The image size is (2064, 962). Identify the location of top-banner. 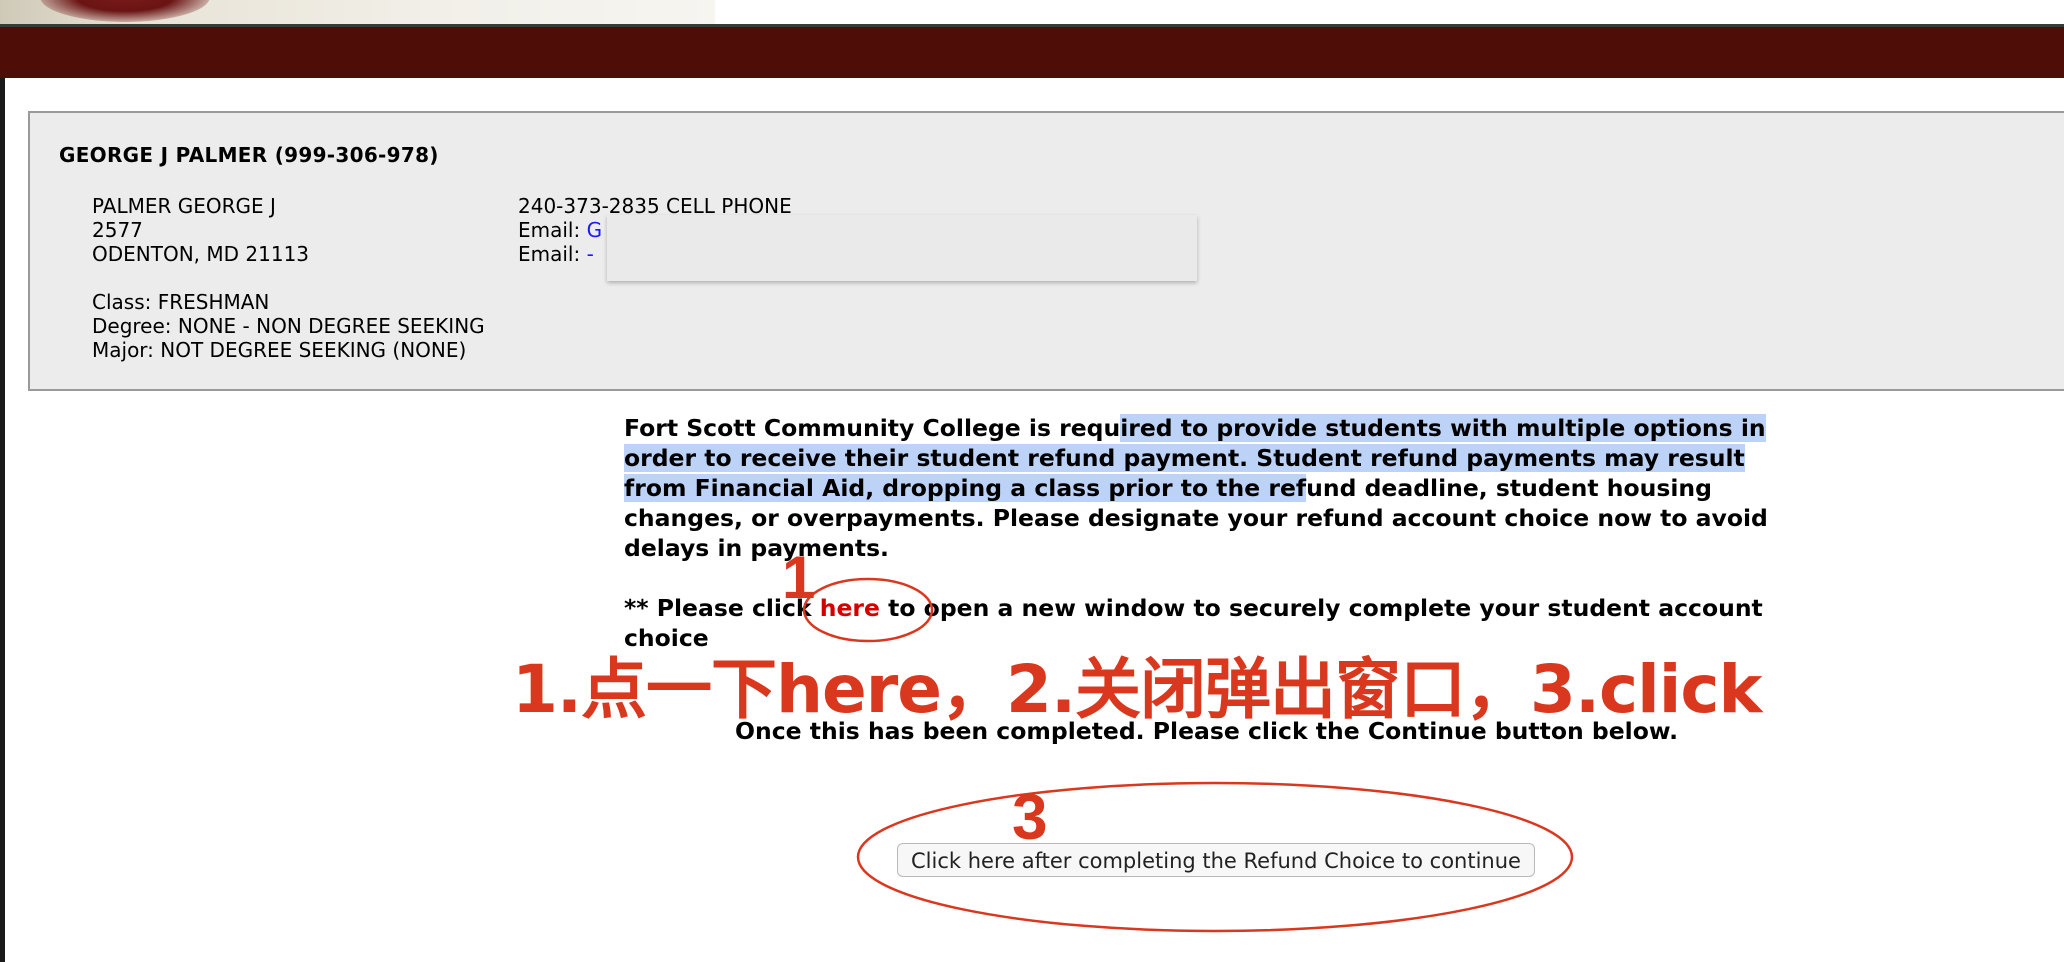
(1032, 13).